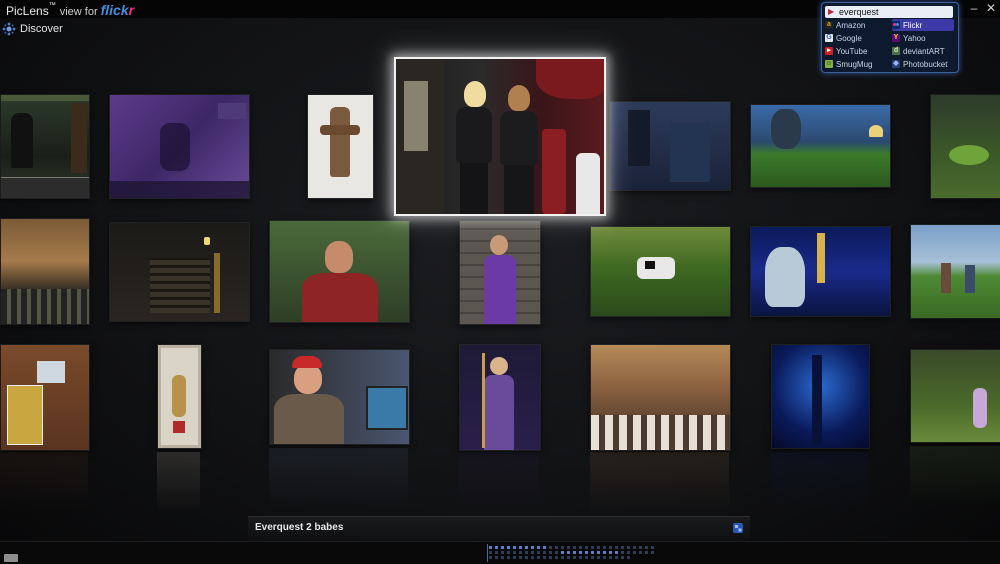 This screenshot has width=1000, height=564. I want to click on discover-button: Discover, so click(32, 29).